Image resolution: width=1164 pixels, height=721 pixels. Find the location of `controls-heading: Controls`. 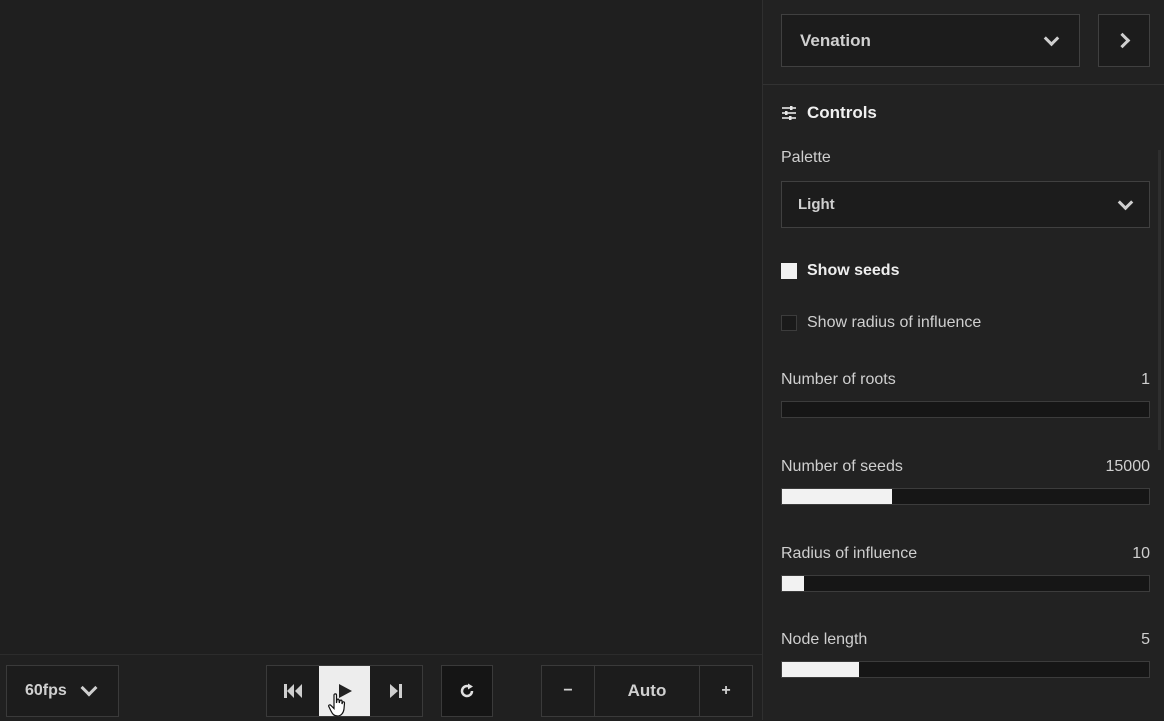

controls-heading: Controls is located at coordinates (829, 113).